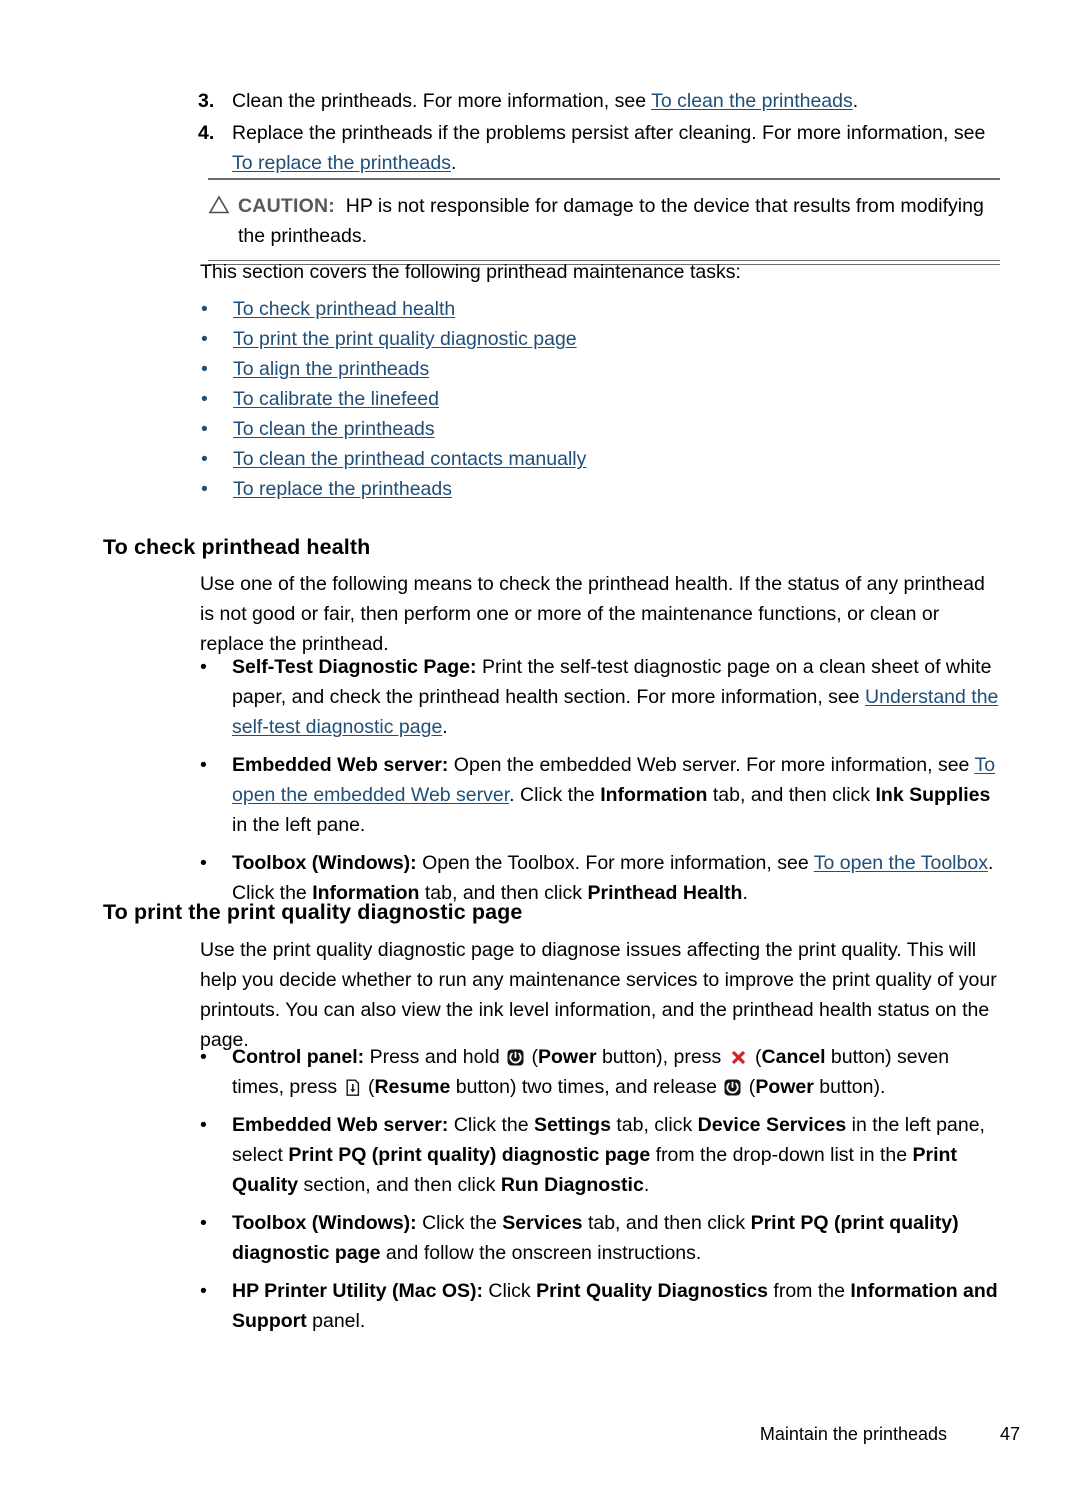 This screenshot has width=1080, height=1495. What do you see at coordinates (600, 489) in the screenshot?
I see `list-item: • To replace the printheads` at bounding box center [600, 489].